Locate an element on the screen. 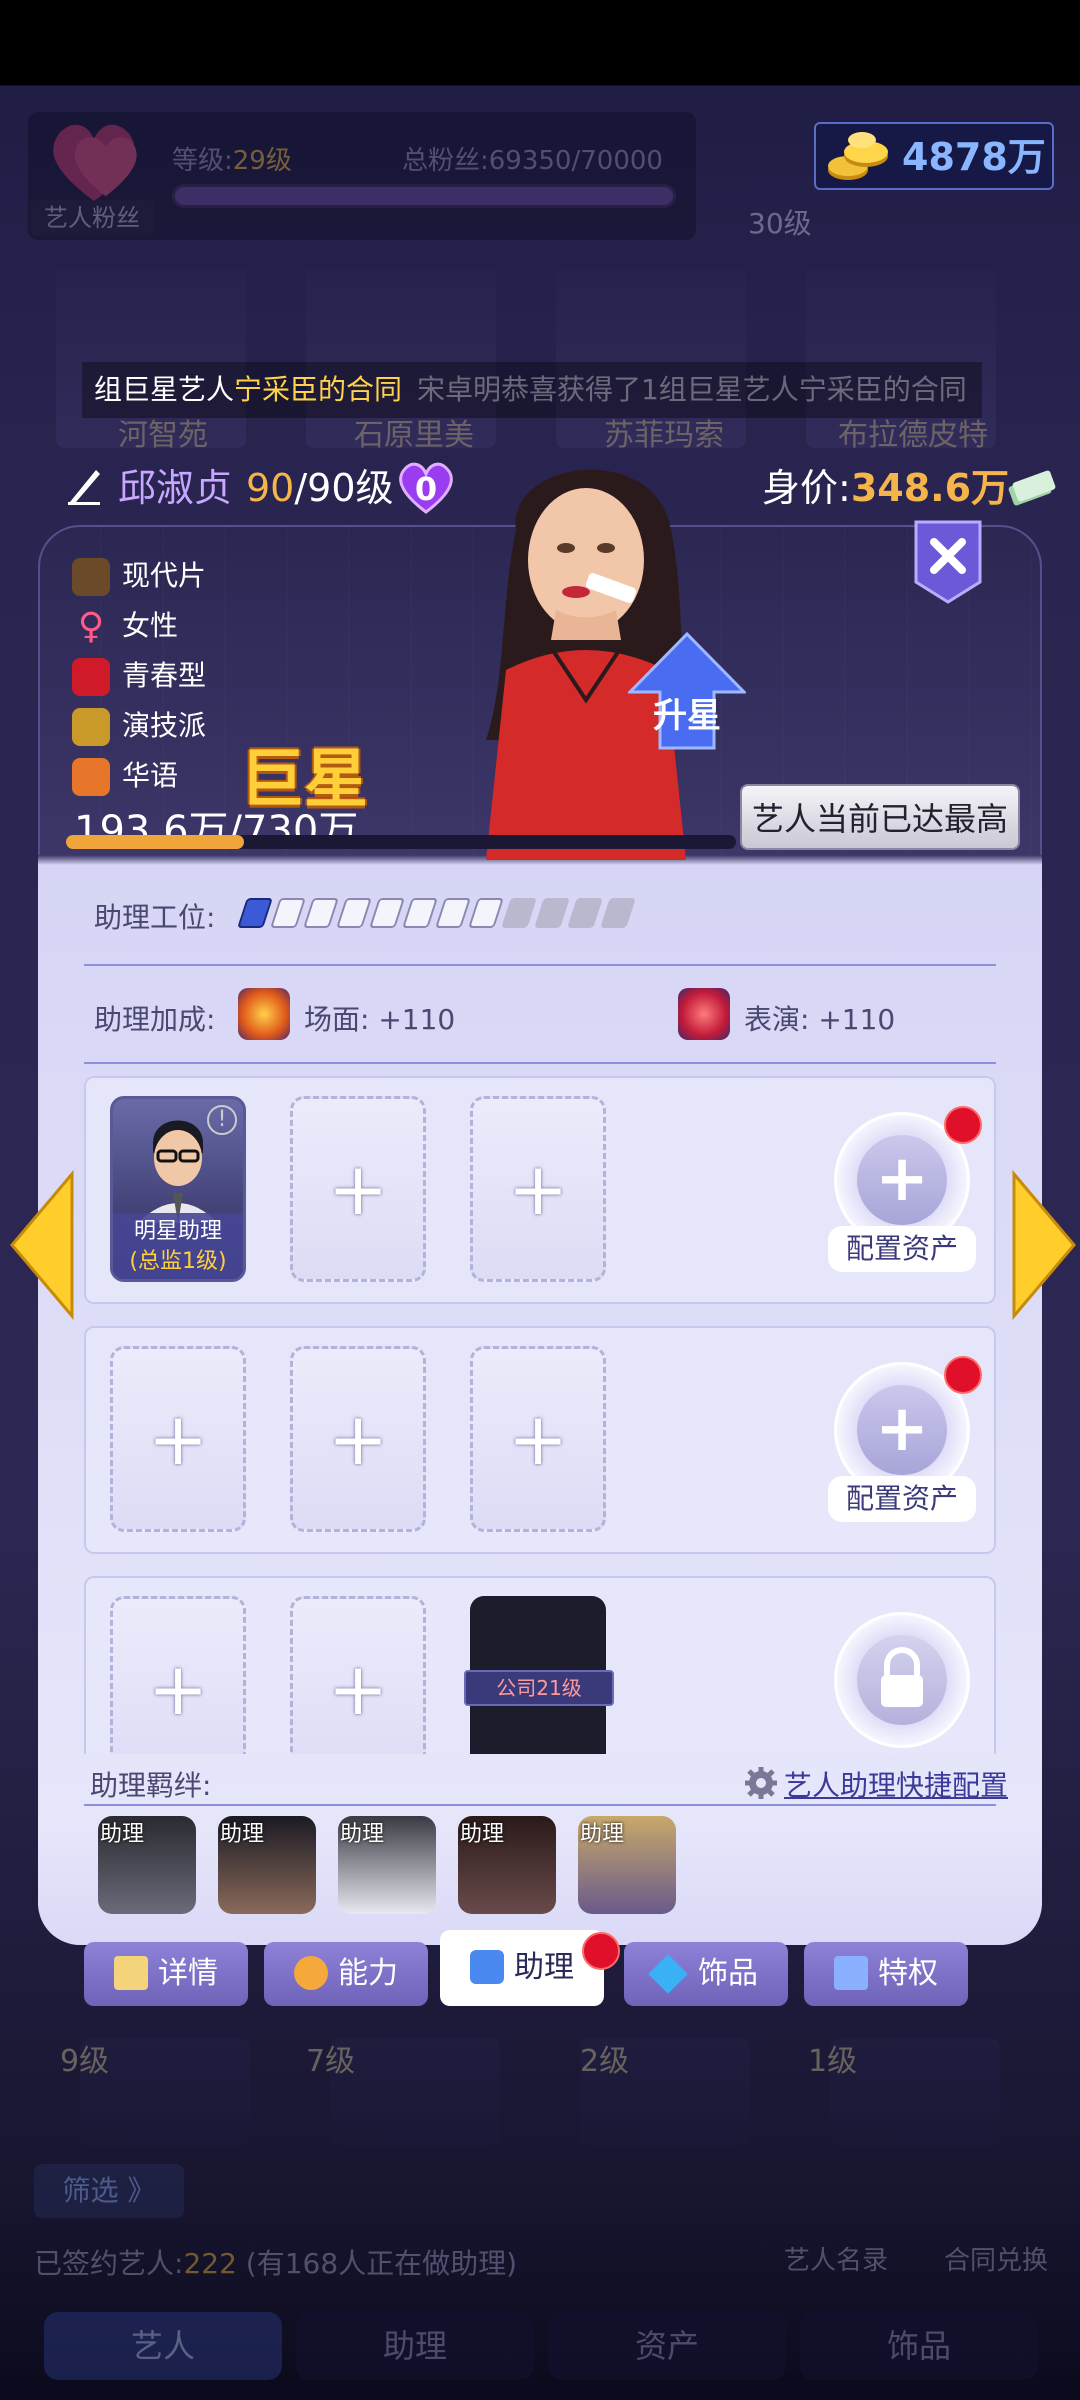 This screenshot has height=2400, width=1080. close-icon is located at coordinates (948, 561).